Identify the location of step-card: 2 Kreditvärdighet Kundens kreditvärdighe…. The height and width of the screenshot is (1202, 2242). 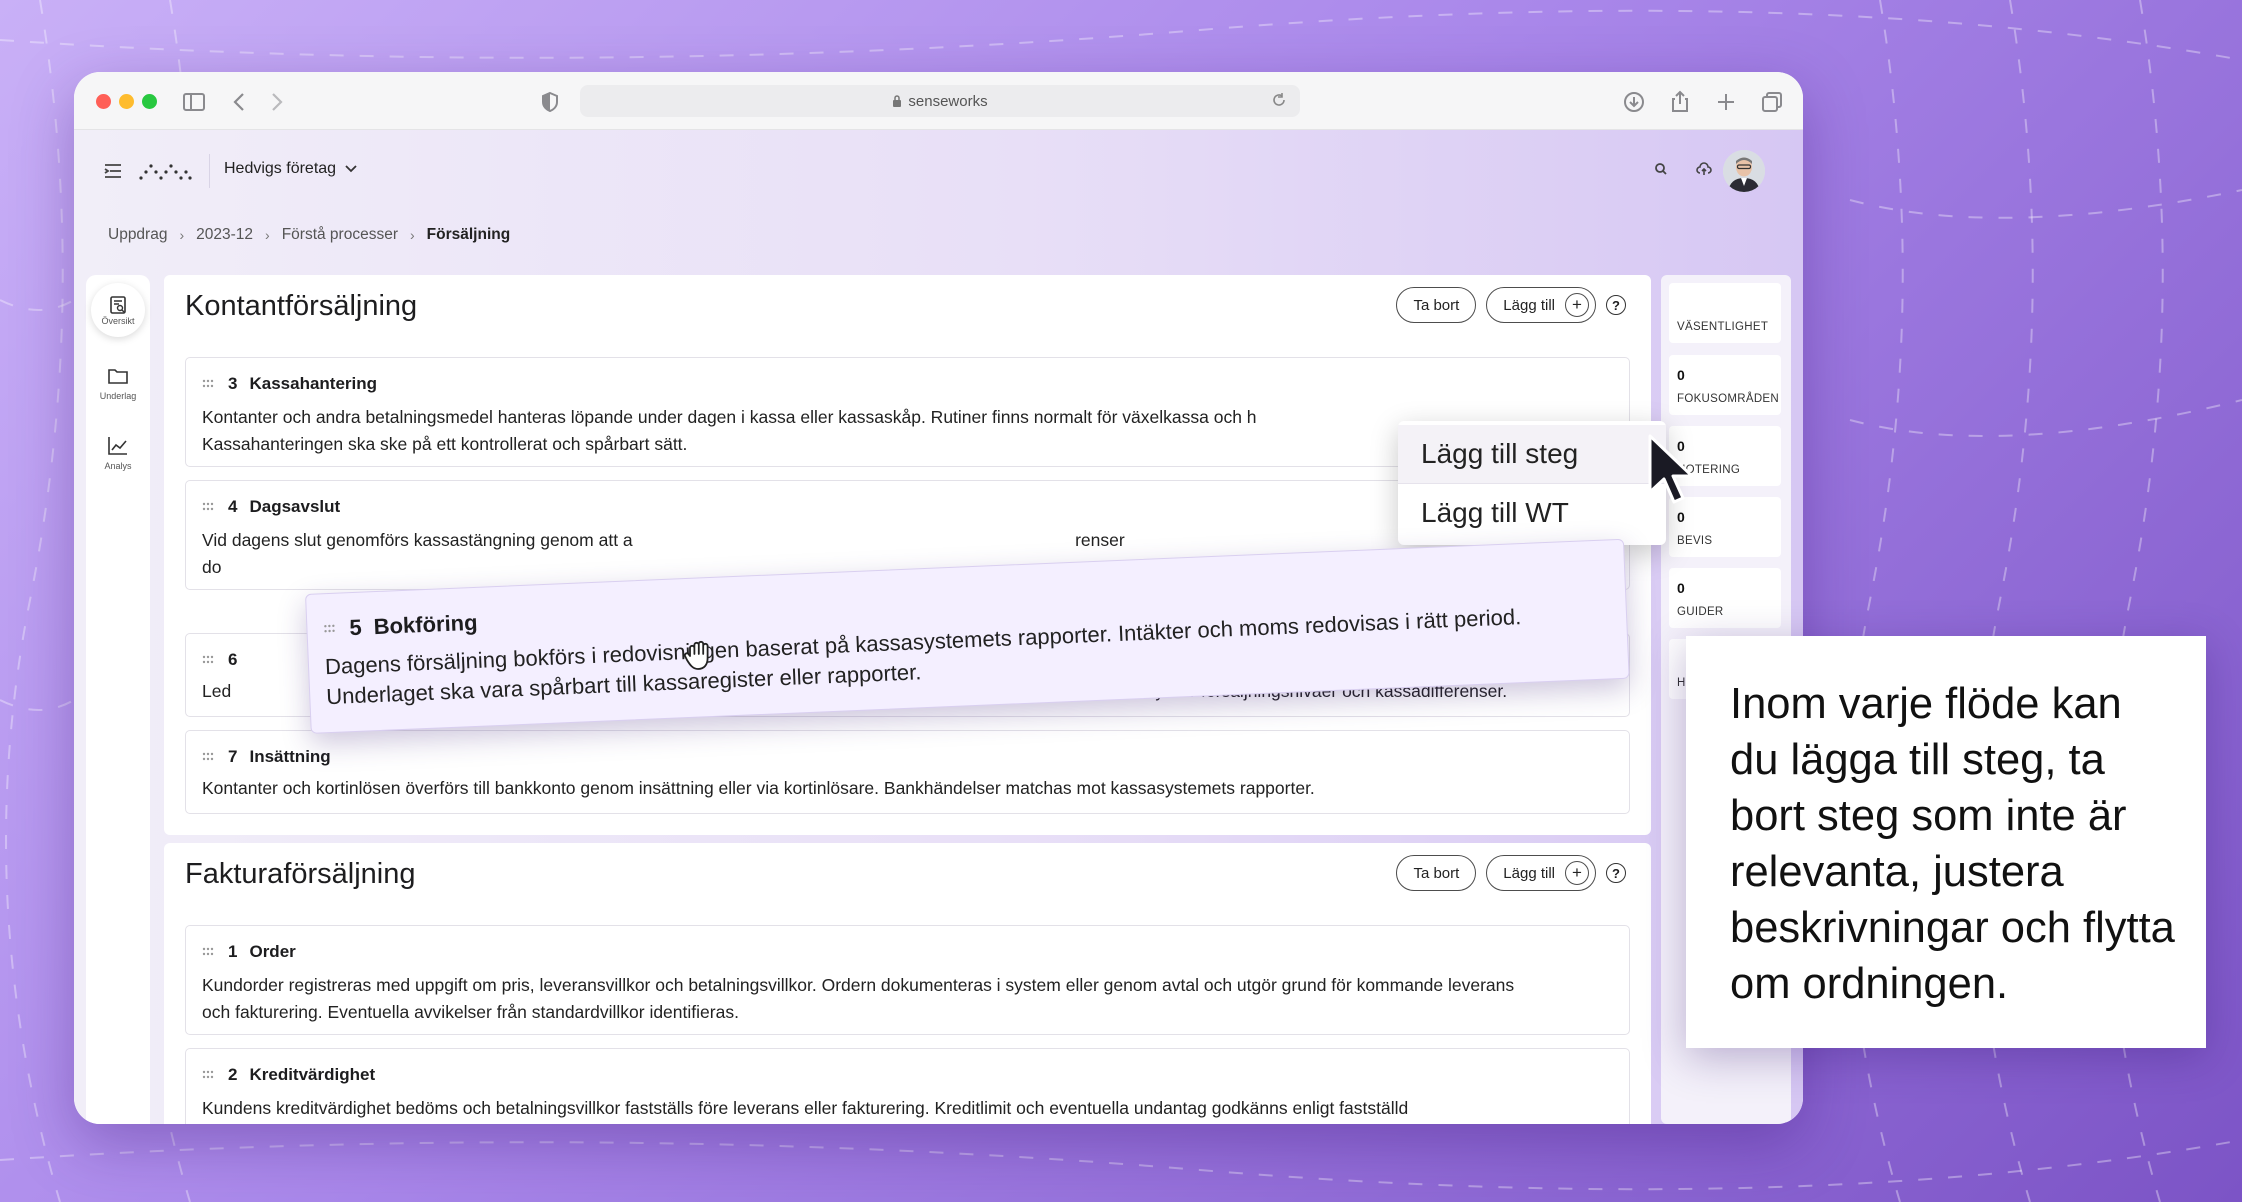
(907, 1086).